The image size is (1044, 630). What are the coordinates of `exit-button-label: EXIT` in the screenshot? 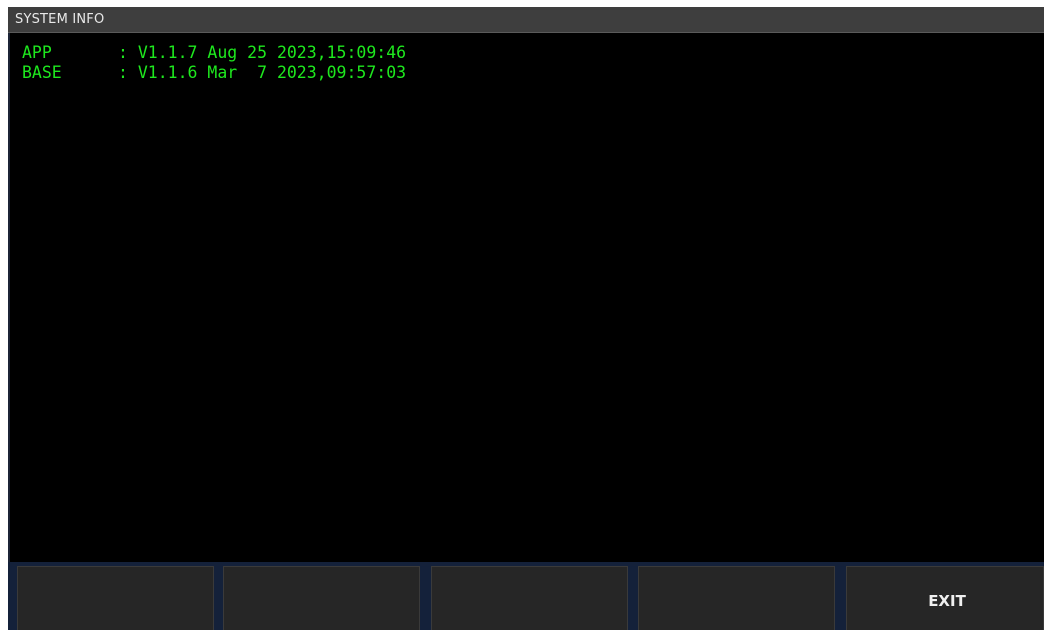 It's located at (947, 600).